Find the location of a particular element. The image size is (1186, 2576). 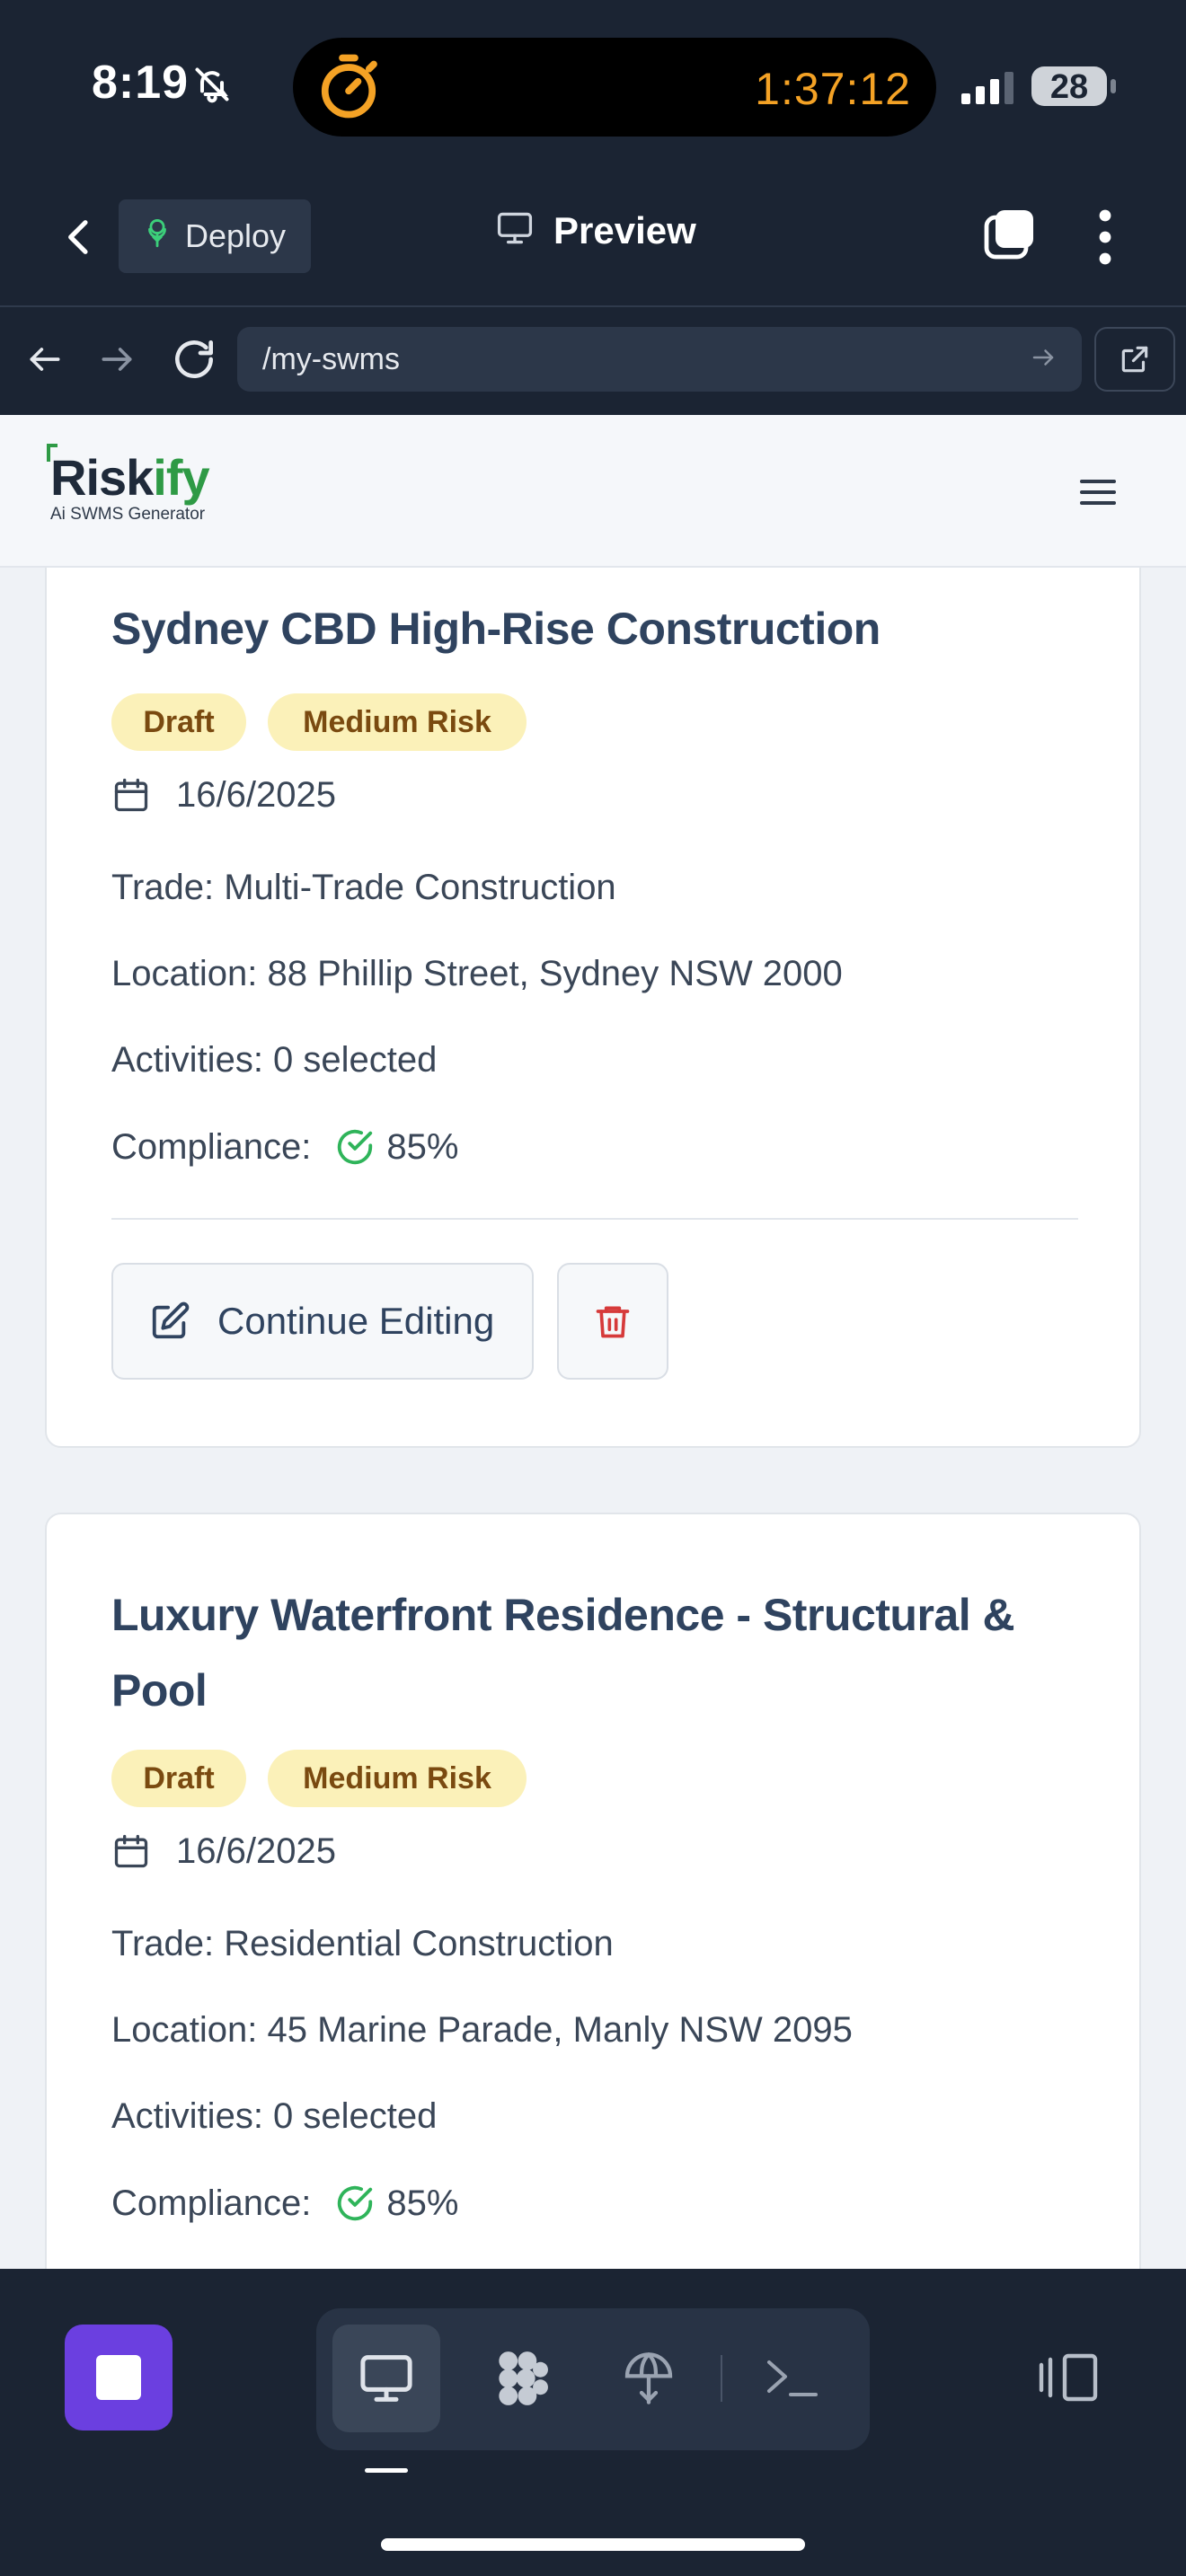

back-button is located at coordinates (79, 237).